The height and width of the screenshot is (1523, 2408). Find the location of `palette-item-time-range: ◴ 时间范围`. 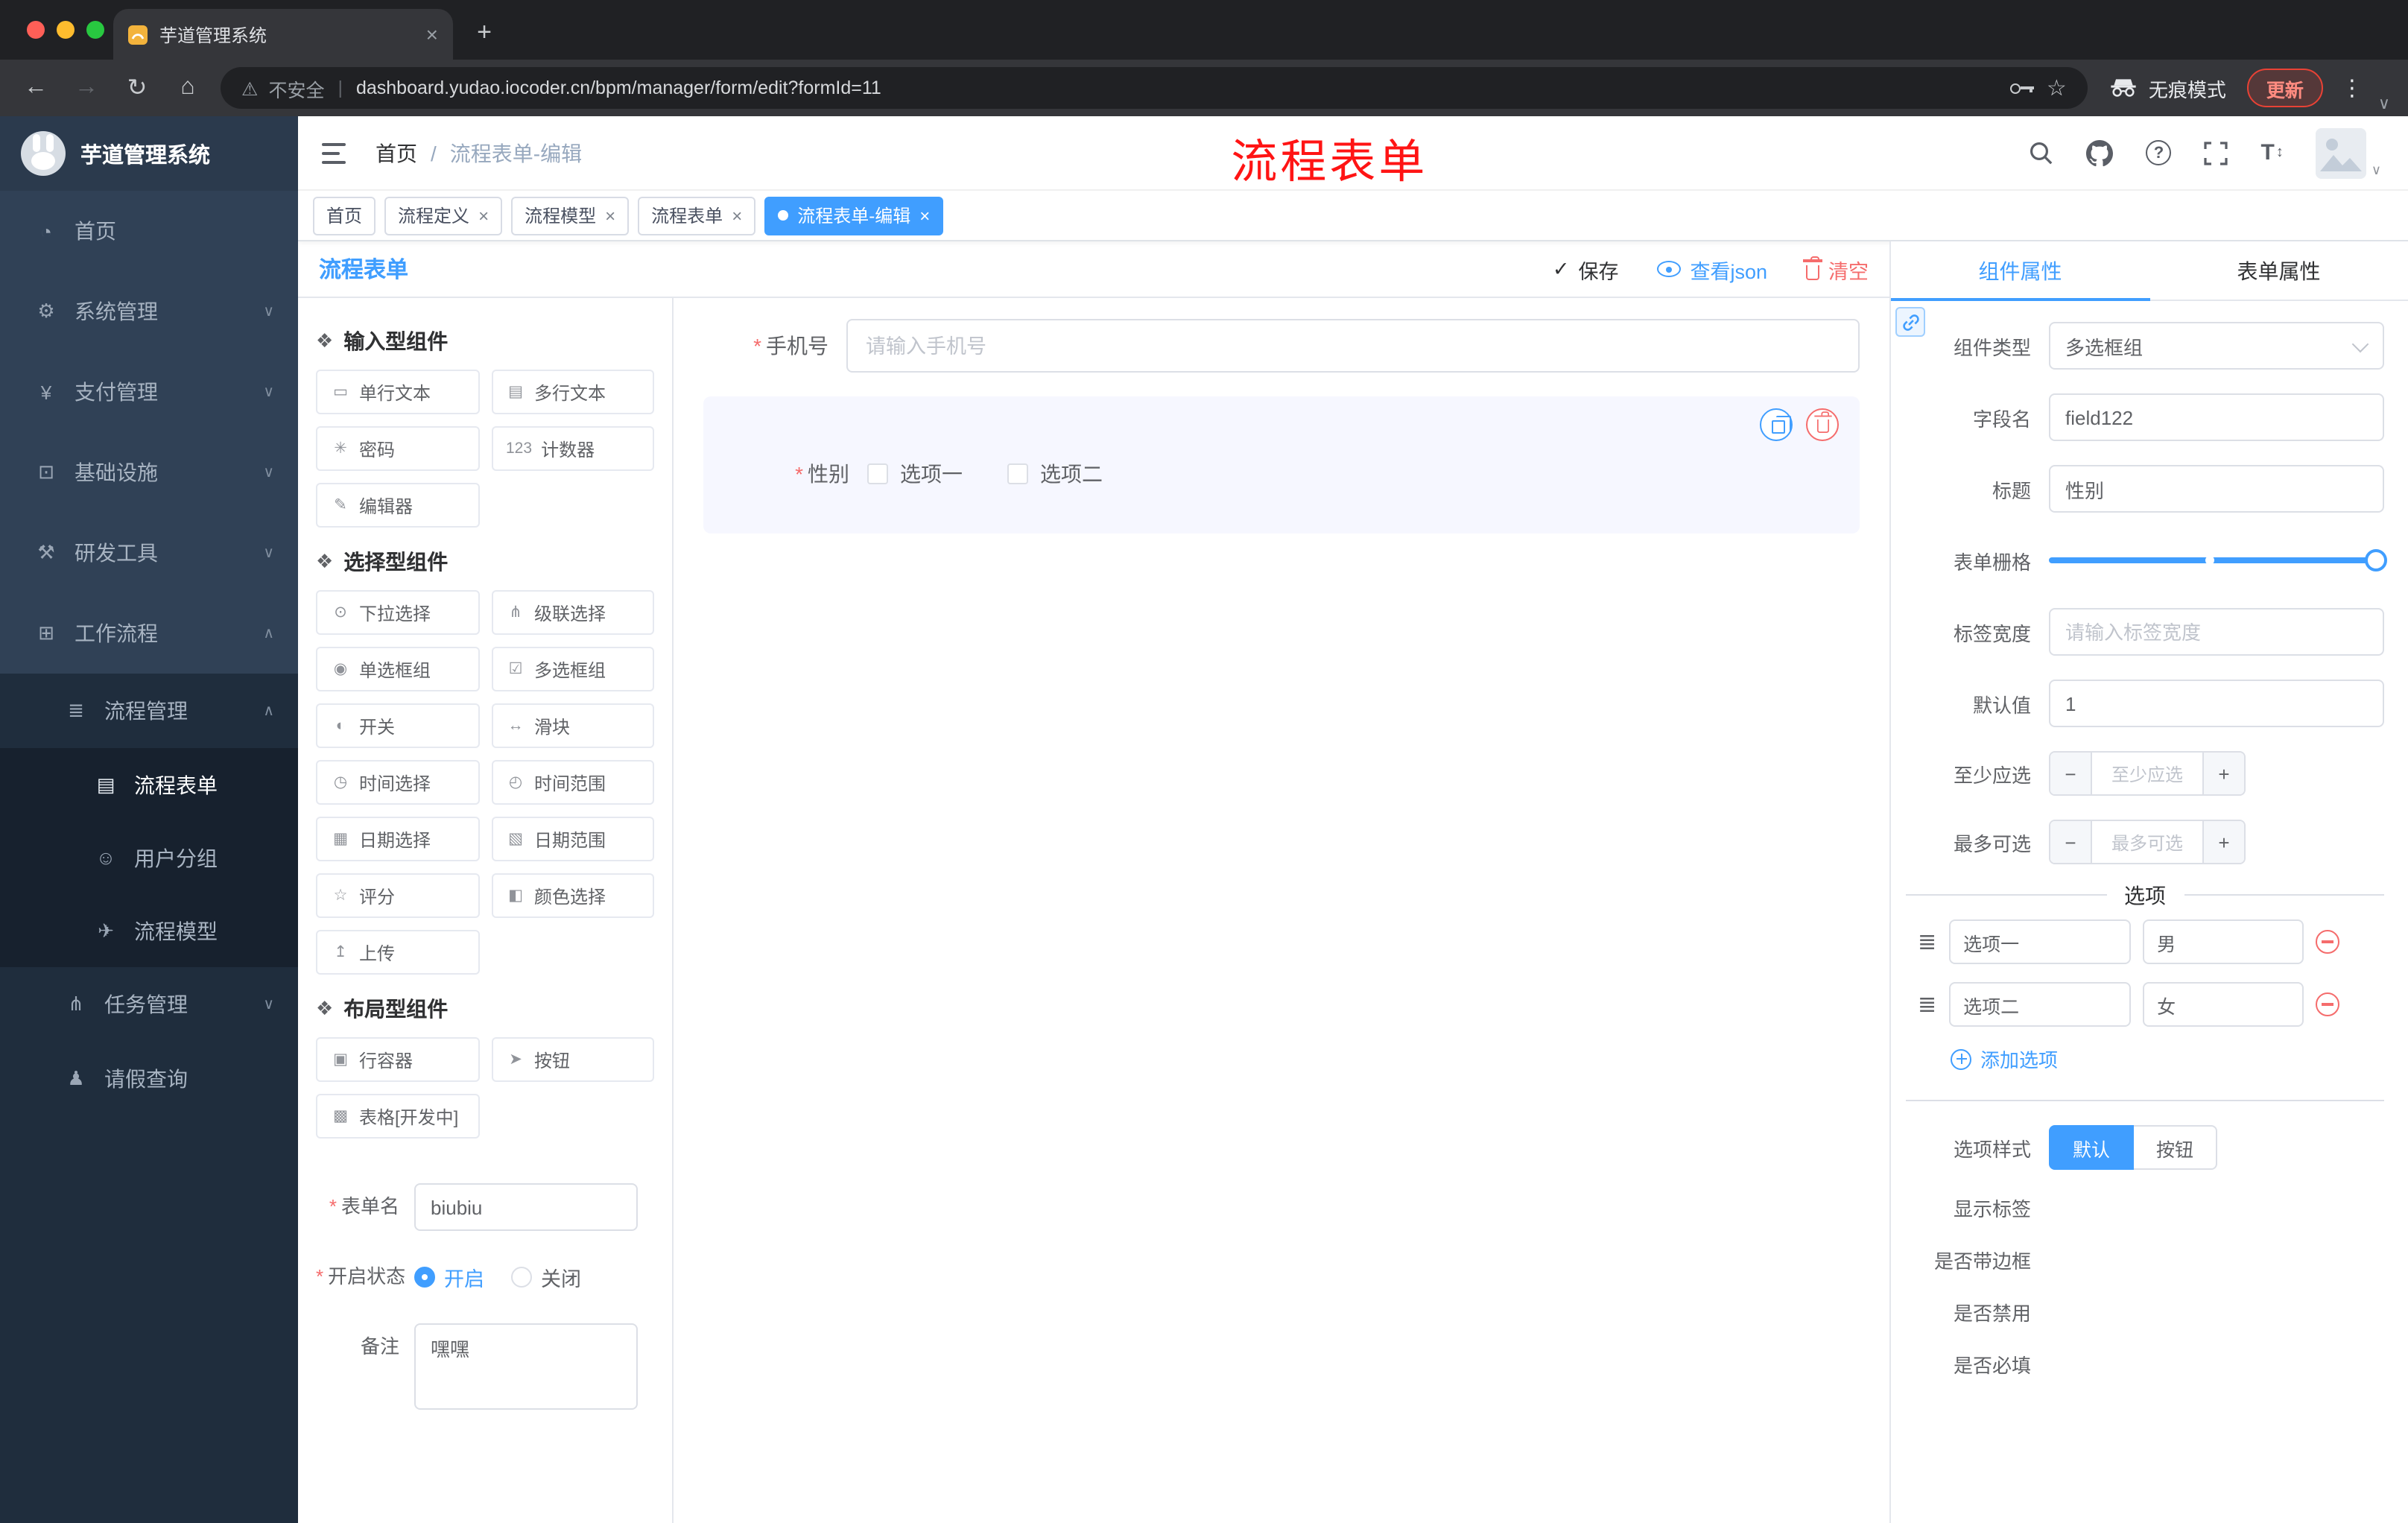

palette-item-time-range: ◴ 时间范围 is located at coordinates (572, 783).